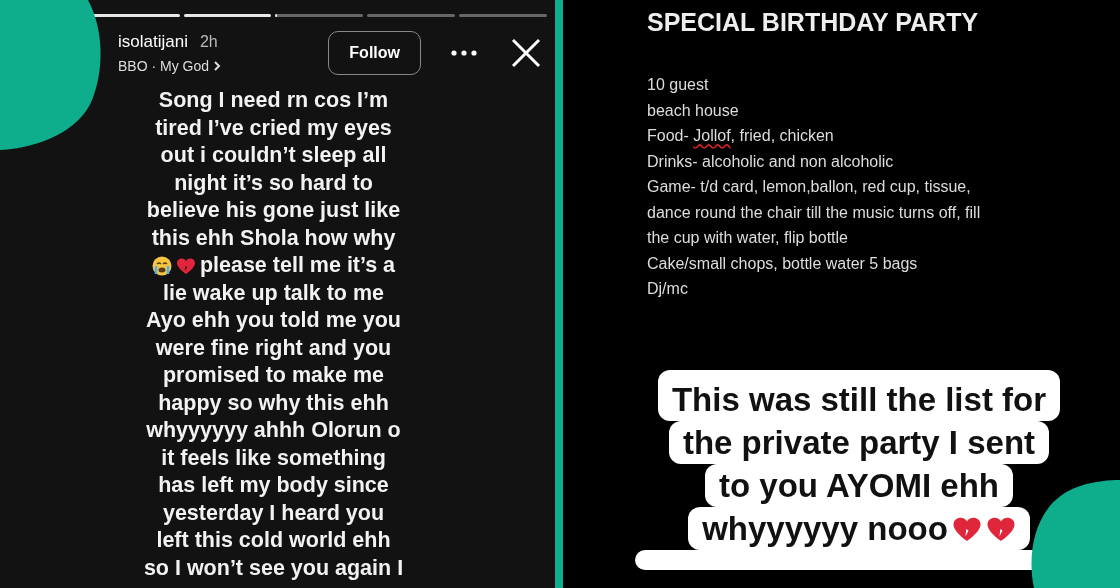 Image resolution: width=1120 pixels, height=588 pixels. What do you see at coordinates (668, 290) in the screenshot?
I see `list-item: Dj/mc` at bounding box center [668, 290].